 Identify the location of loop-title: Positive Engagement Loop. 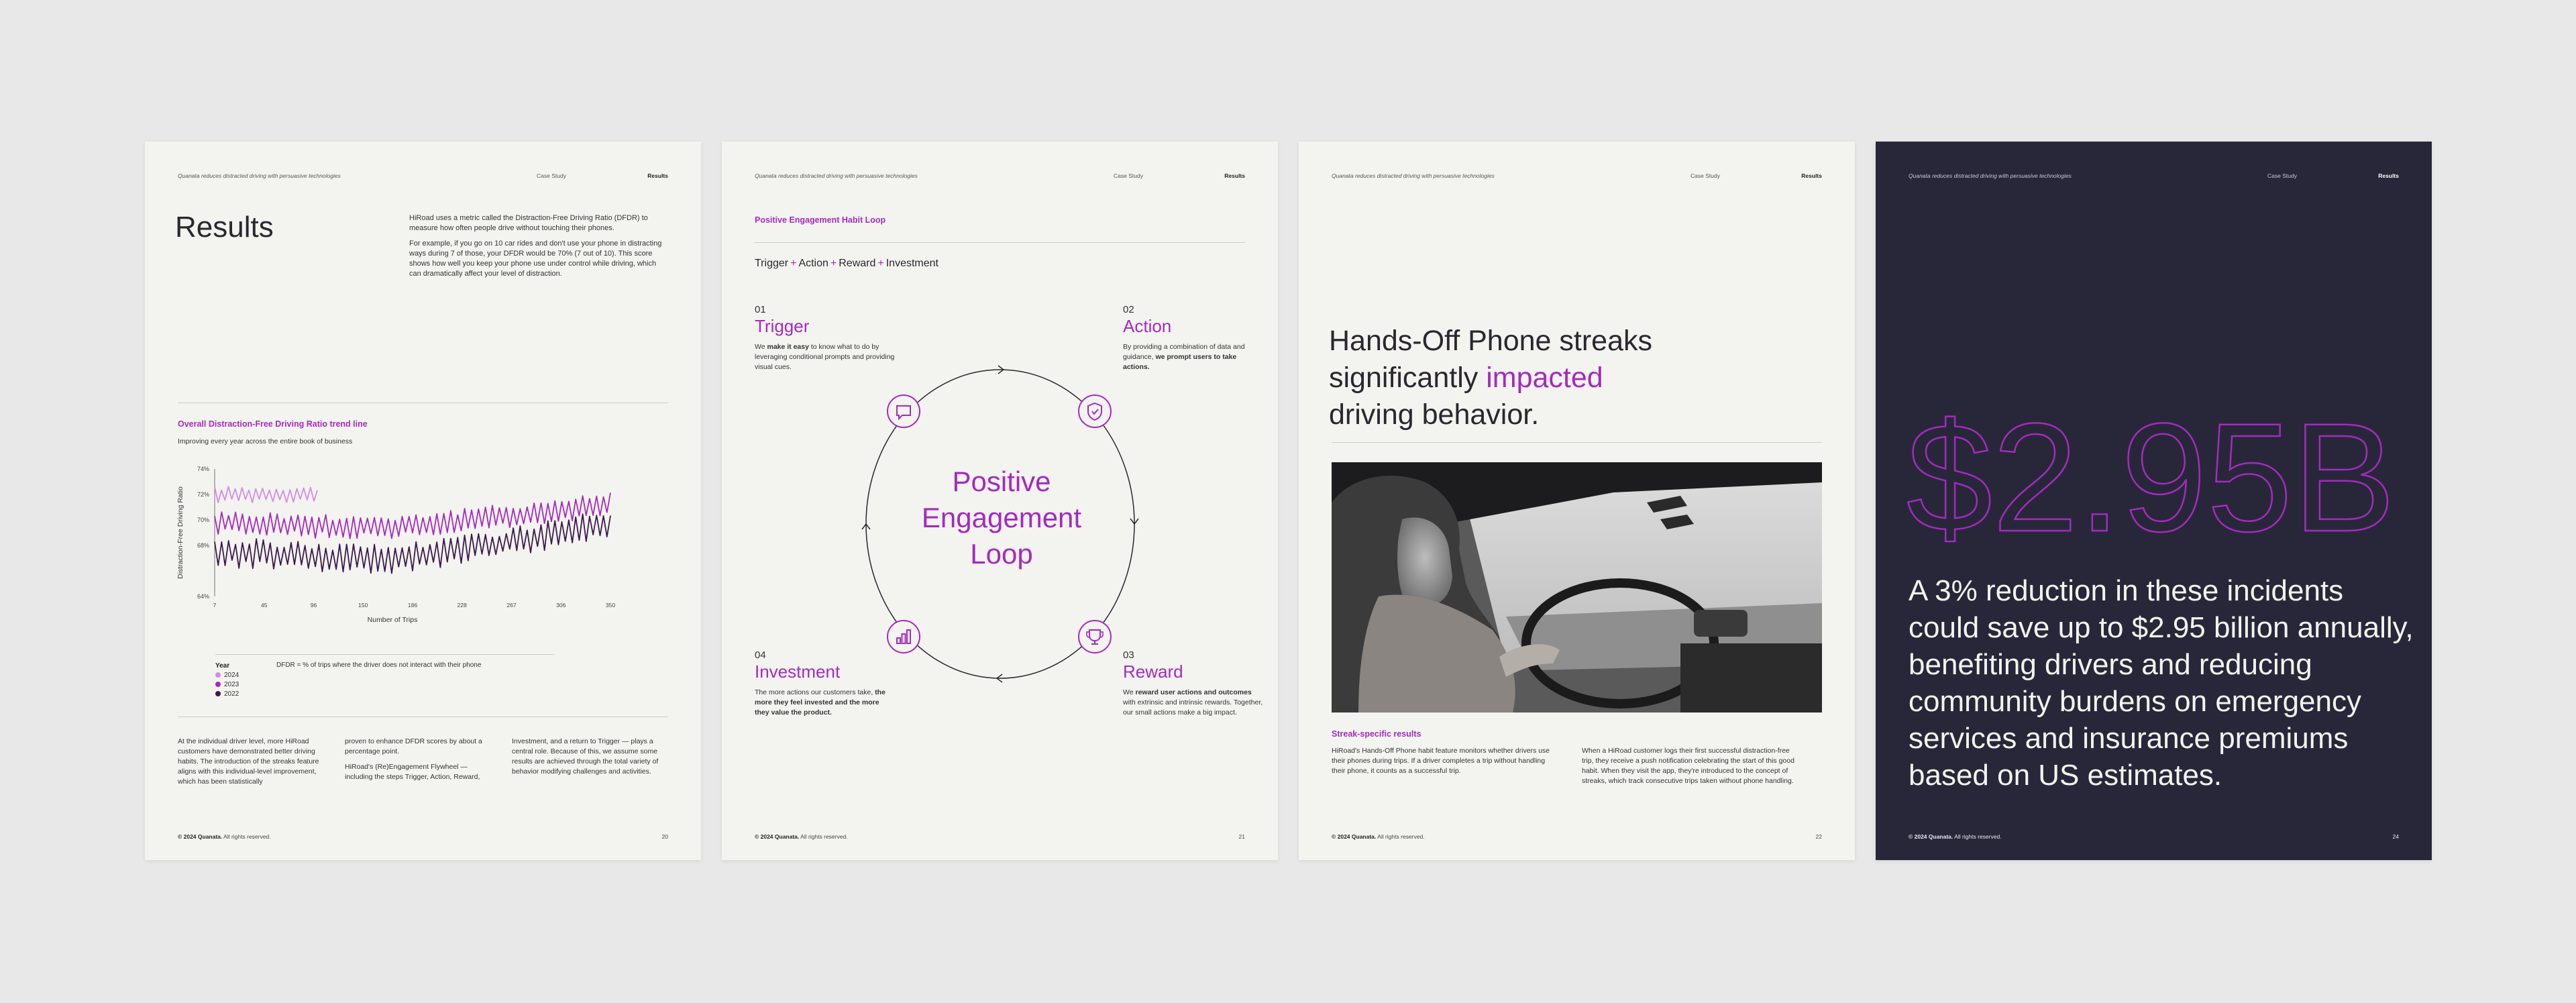
(1001, 518).